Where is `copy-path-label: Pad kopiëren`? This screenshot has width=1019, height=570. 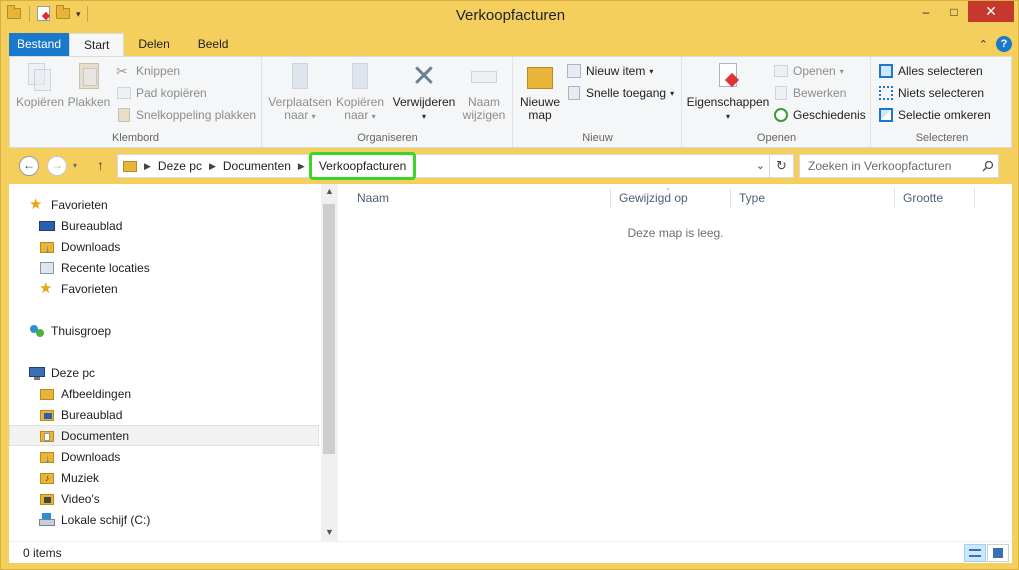 copy-path-label: Pad kopiëren is located at coordinates (171, 93).